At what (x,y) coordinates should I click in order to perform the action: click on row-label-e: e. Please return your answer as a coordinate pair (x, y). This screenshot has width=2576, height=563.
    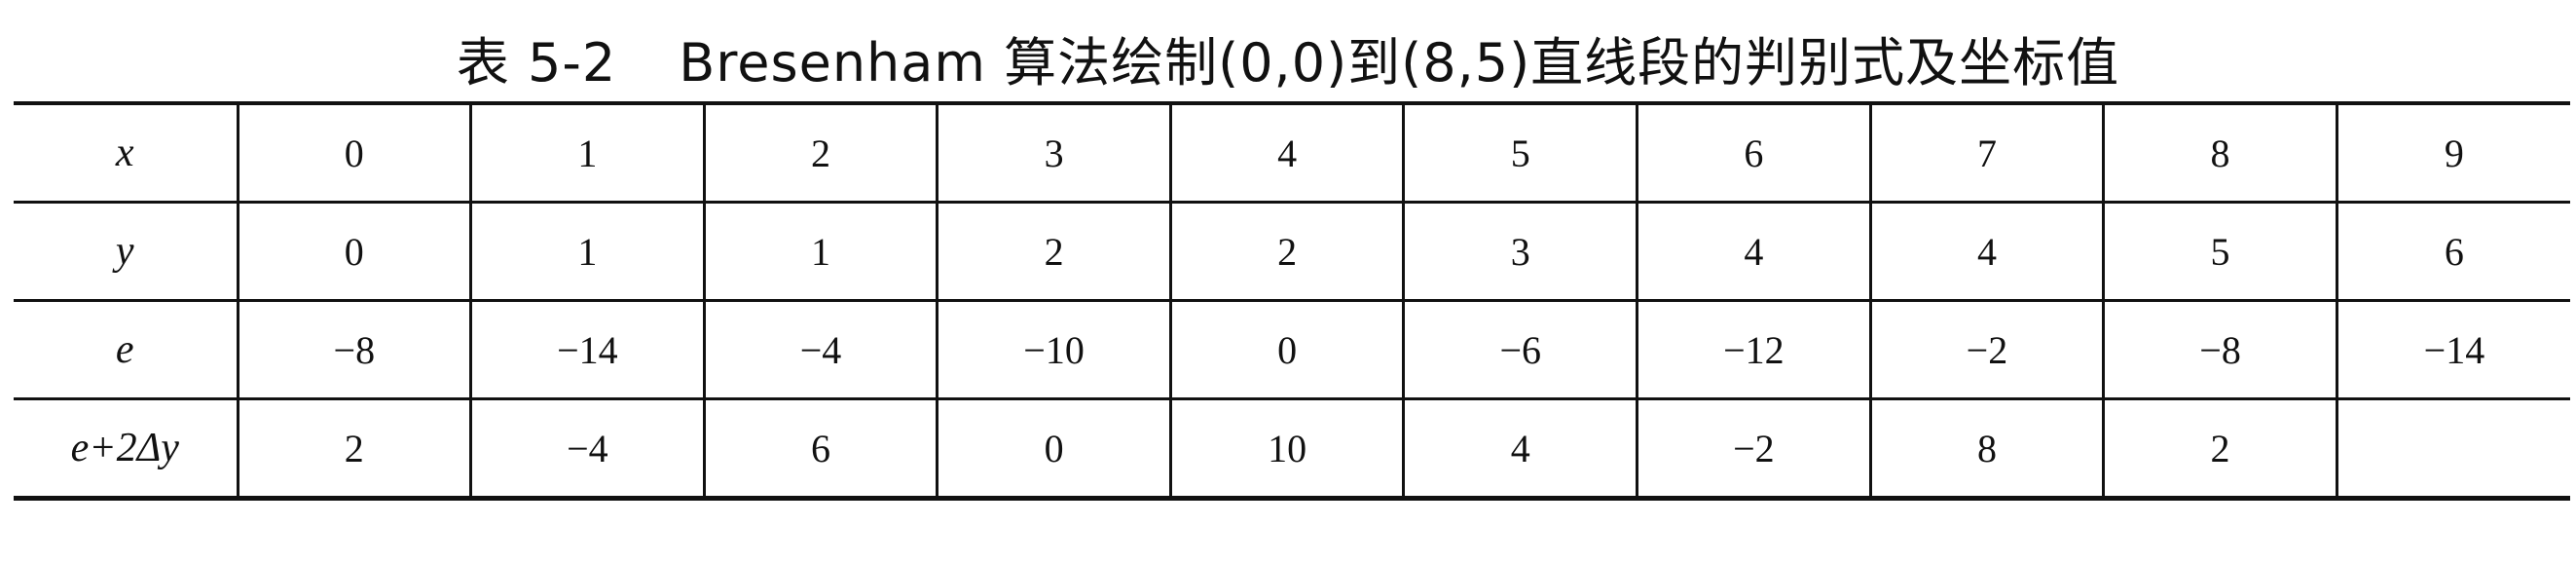
    Looking at the image, I should click on (126, 350).